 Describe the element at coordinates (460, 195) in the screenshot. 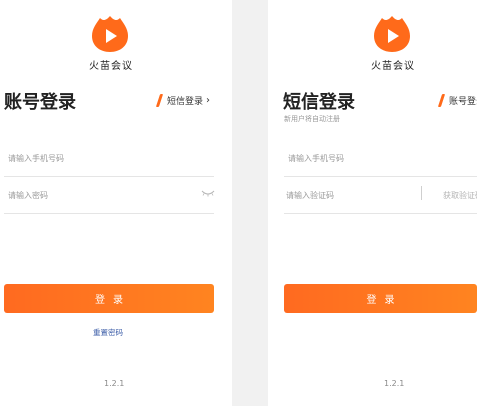

I see `get-code-button: 获取验证码` at that location.